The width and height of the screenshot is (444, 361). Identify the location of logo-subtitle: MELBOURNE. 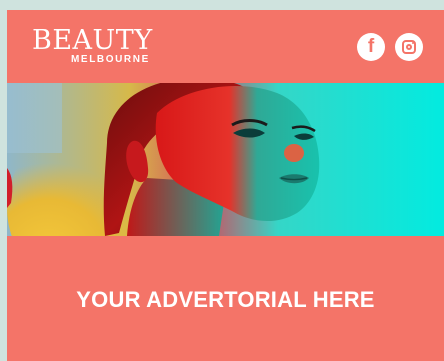
(110, 59).